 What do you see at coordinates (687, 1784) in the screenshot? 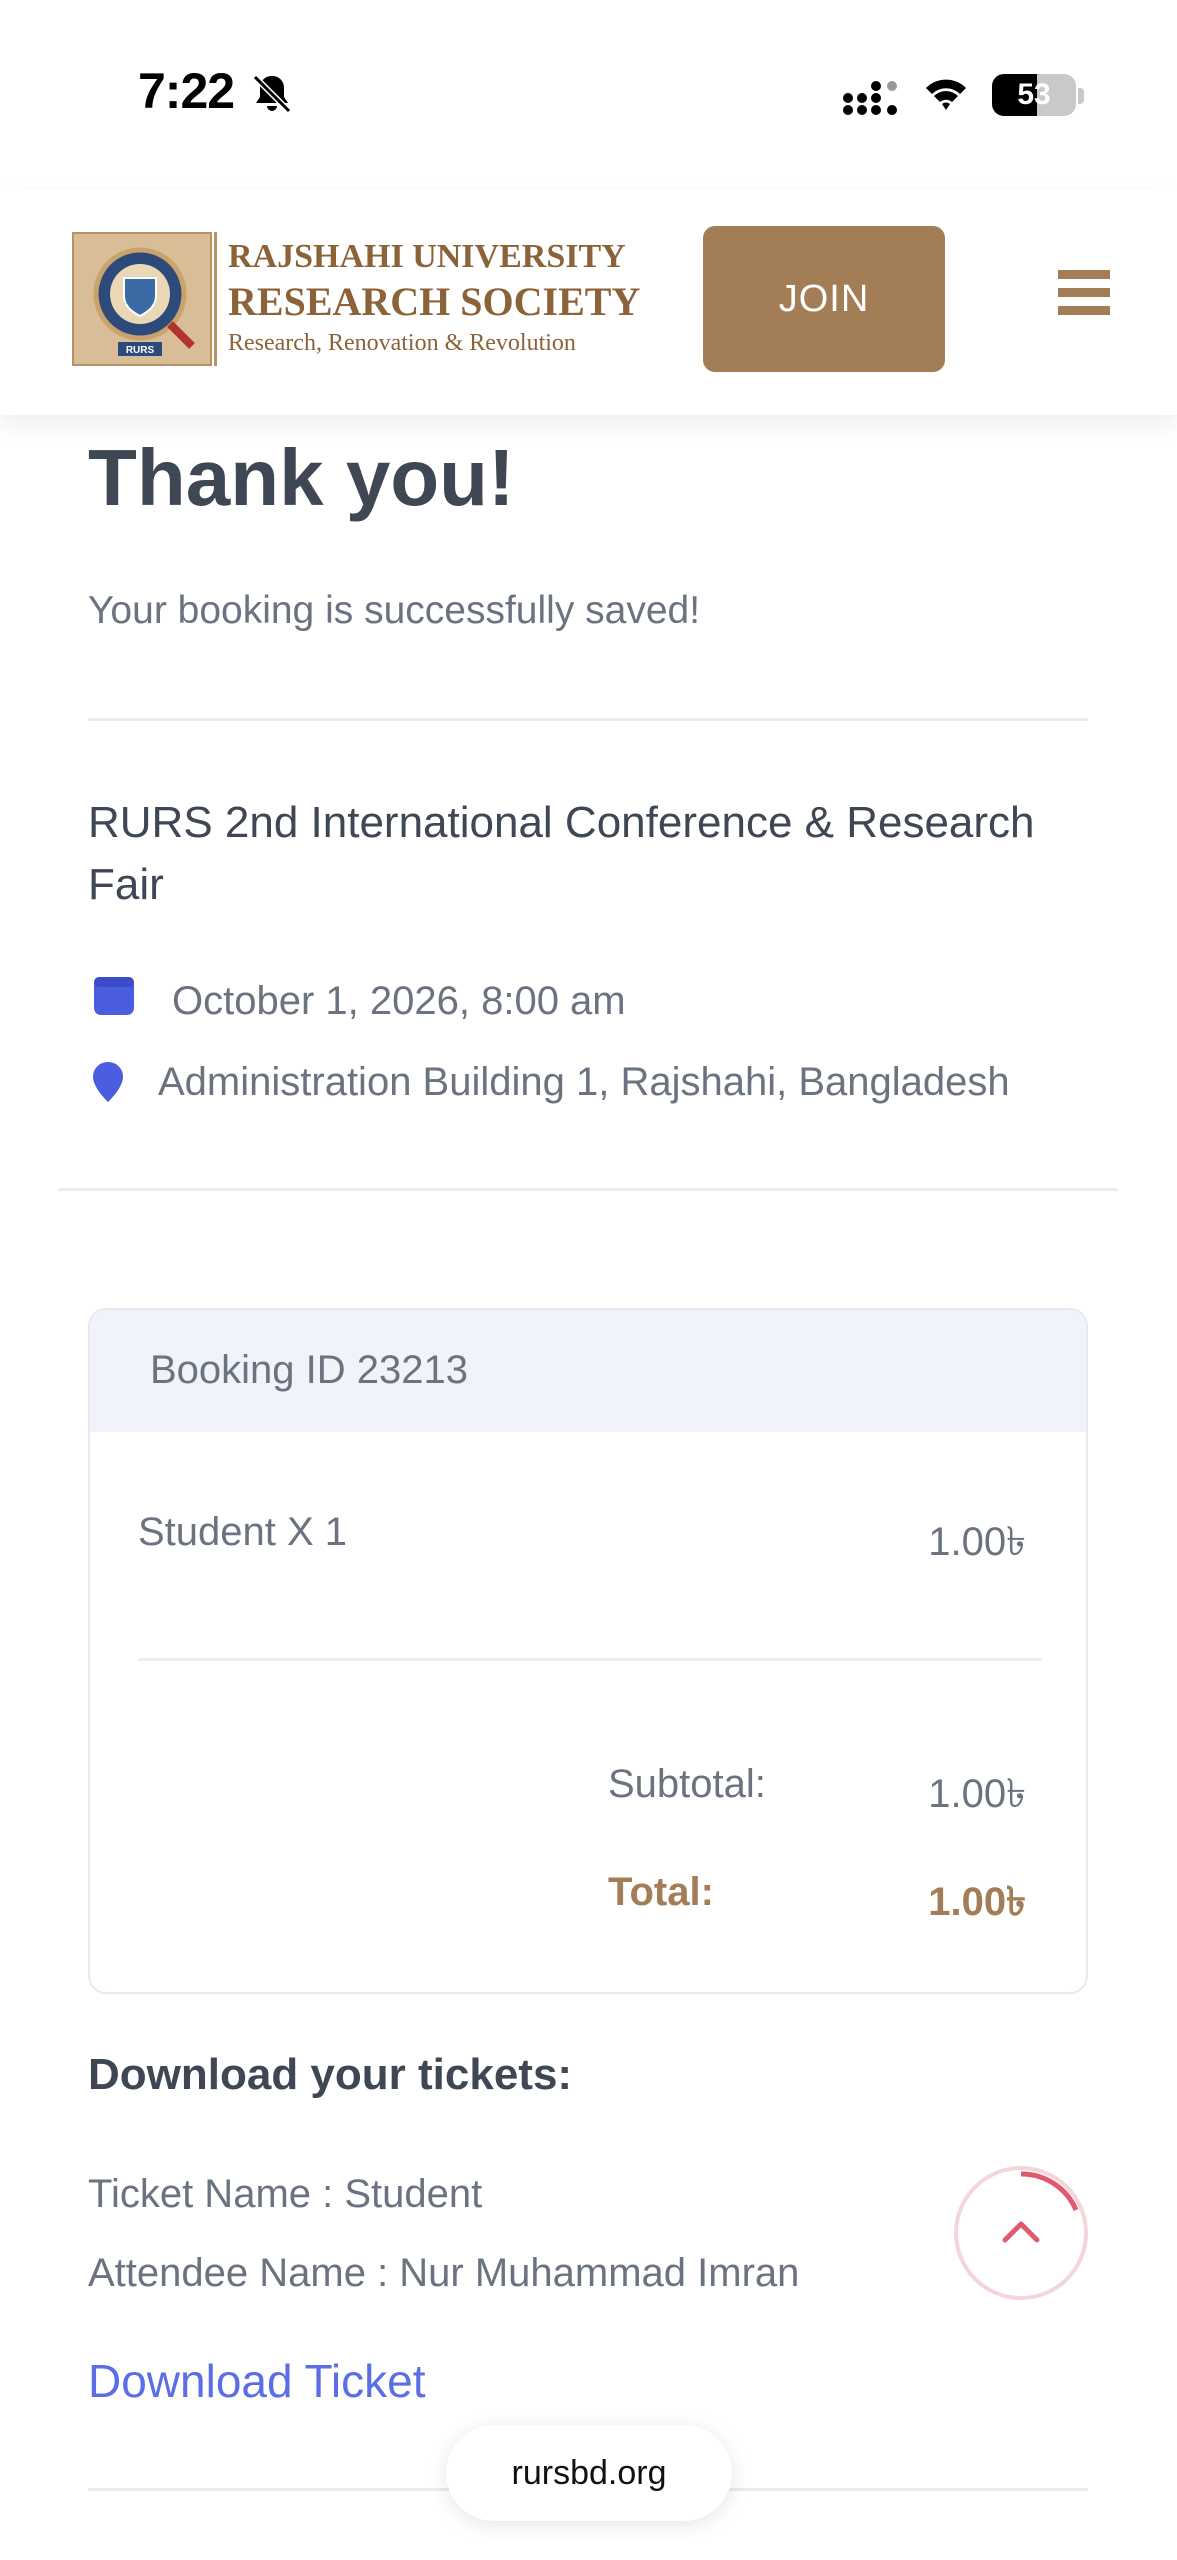
I see `subtotal-label: Subtotal:` at bounding box center [687, 1784].